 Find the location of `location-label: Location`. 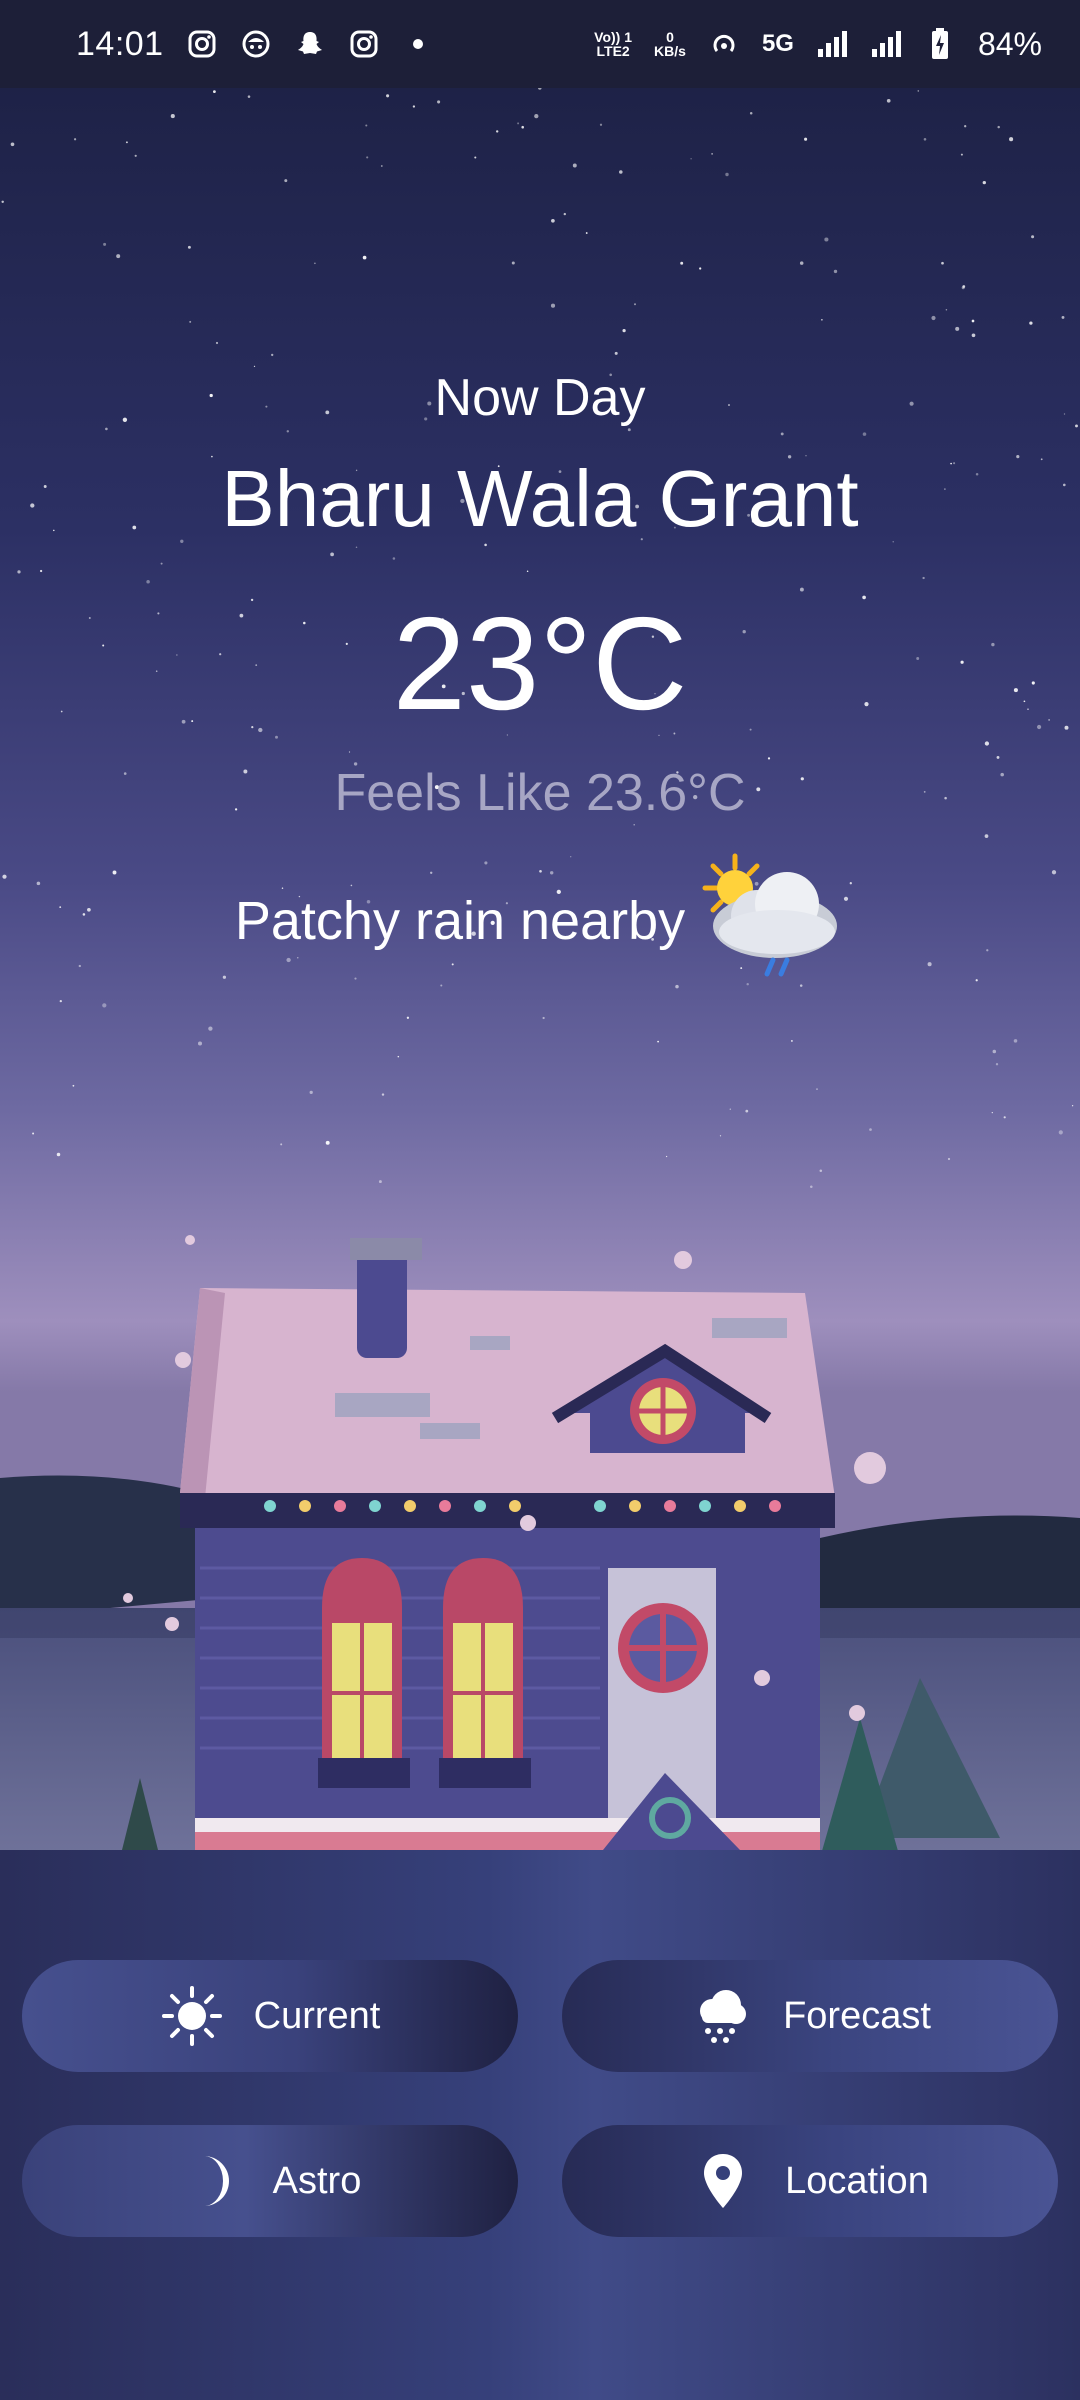

location-label: Location is located at coordinates (857, 2180).